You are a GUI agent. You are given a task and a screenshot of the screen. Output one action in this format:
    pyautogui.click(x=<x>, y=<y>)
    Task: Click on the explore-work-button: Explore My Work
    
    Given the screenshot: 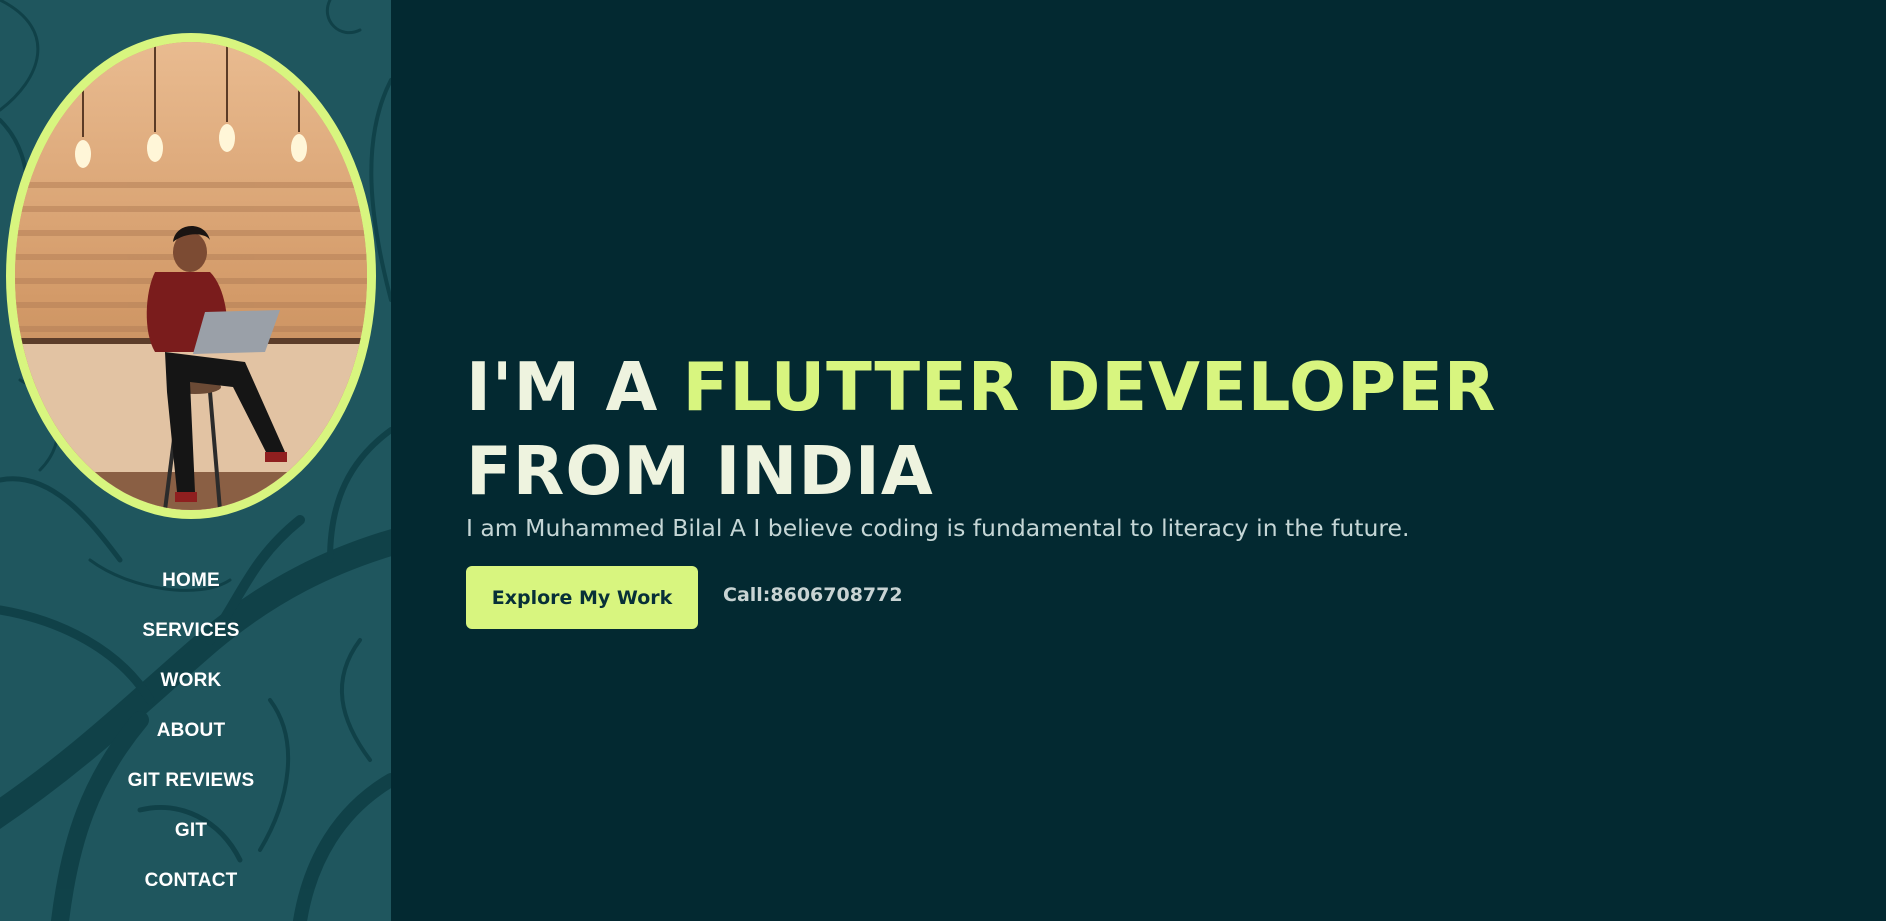 What is the action you would take?
    pyautogui.click(x=582, y=597)
    